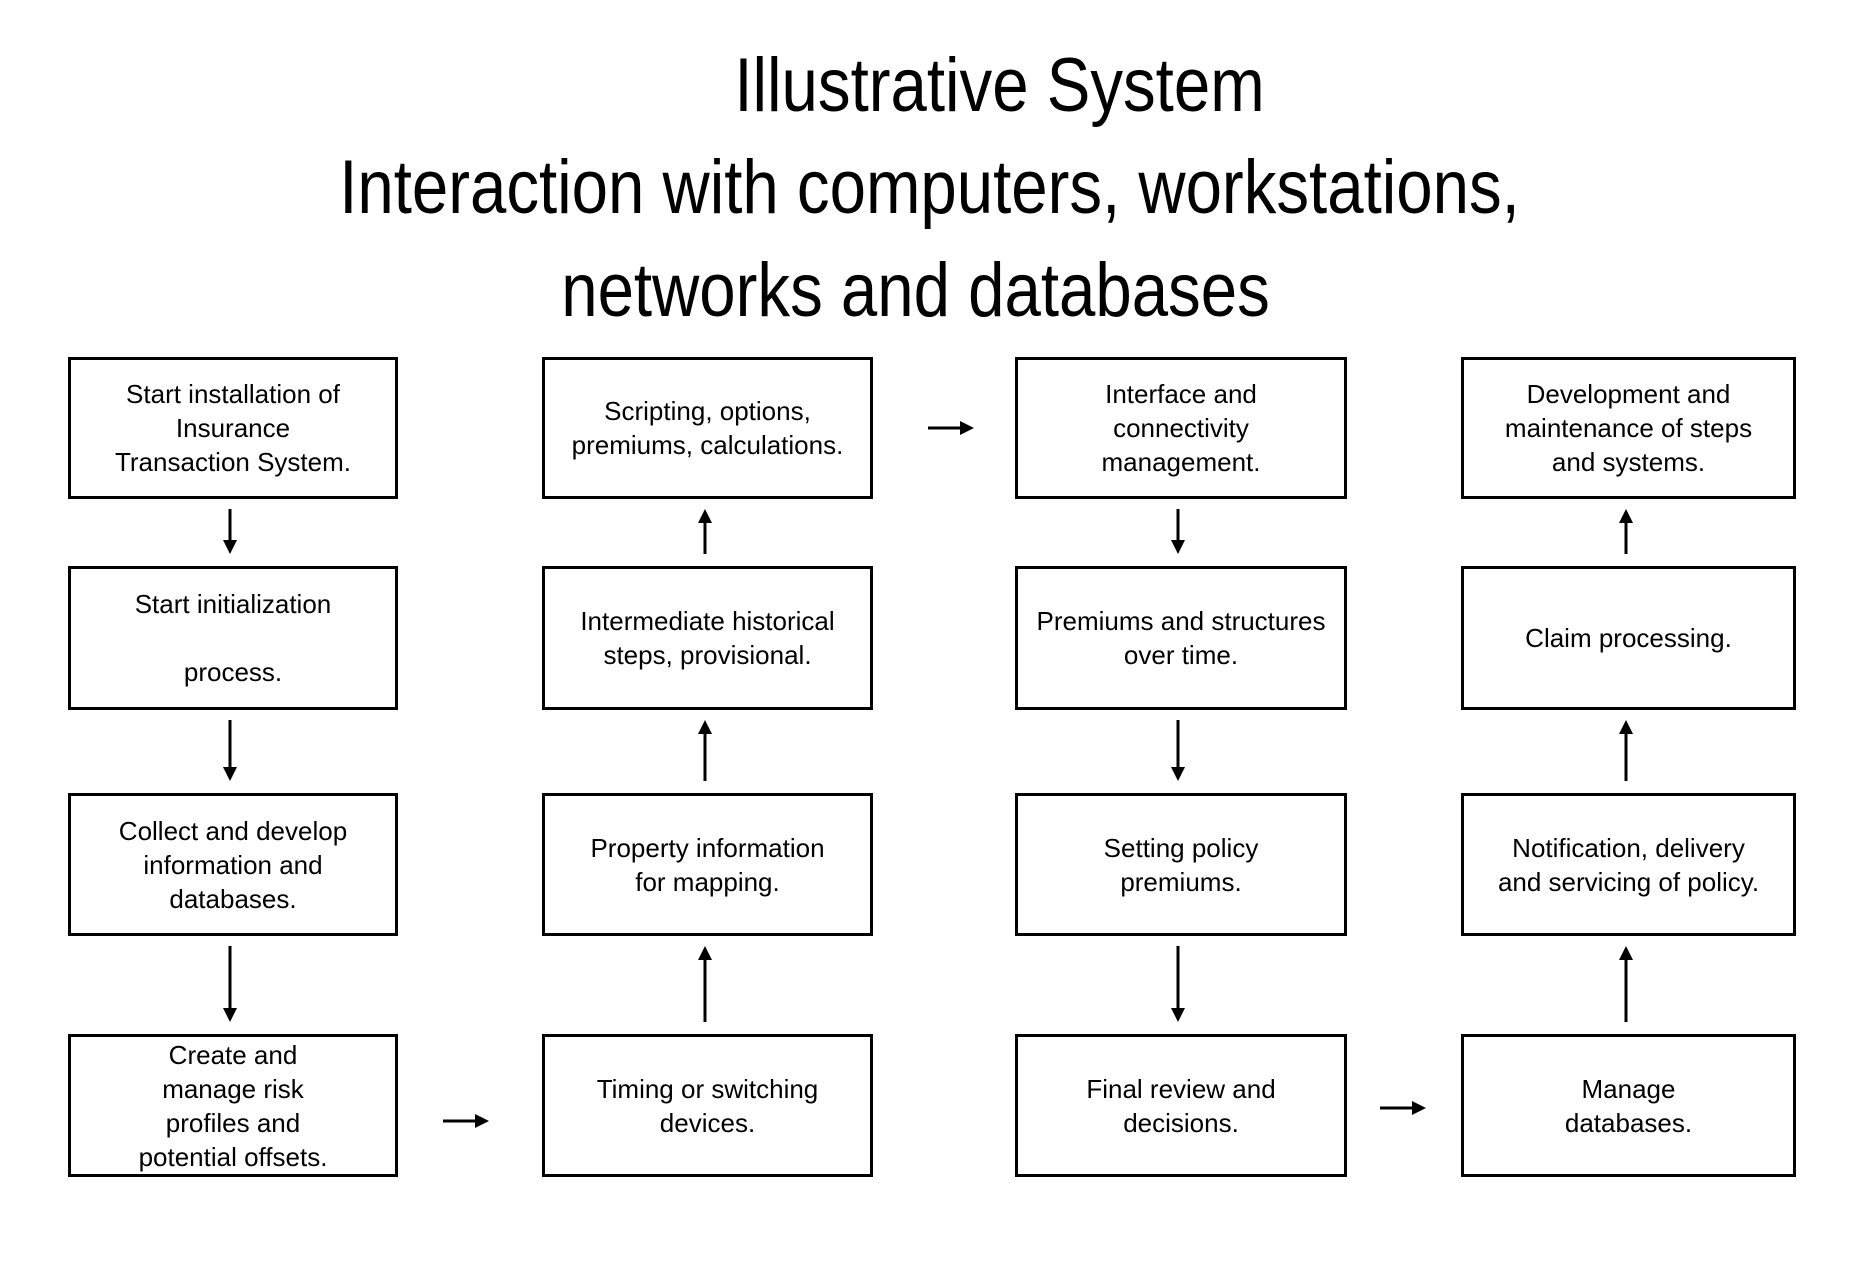  I want to click on process-box-col4-row4: Manage databases., so click(1628, 1105).